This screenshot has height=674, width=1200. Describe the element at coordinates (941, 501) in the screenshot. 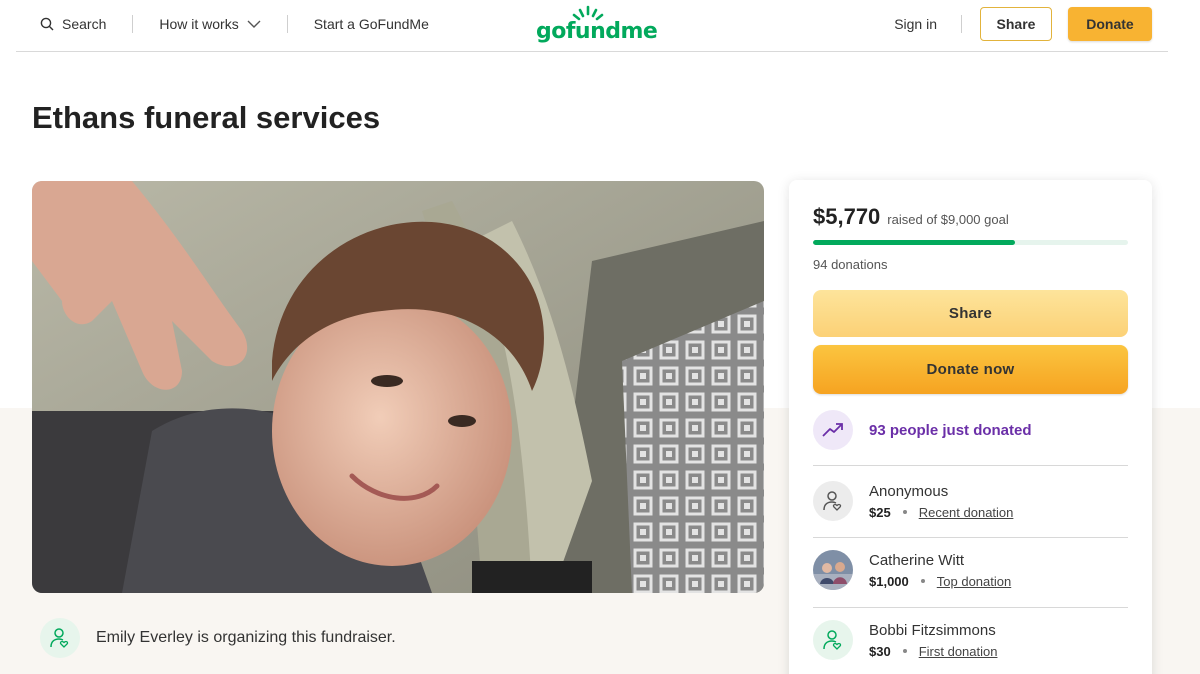

I see `donor-info: Anonymous $25 Recent donation` at that location.